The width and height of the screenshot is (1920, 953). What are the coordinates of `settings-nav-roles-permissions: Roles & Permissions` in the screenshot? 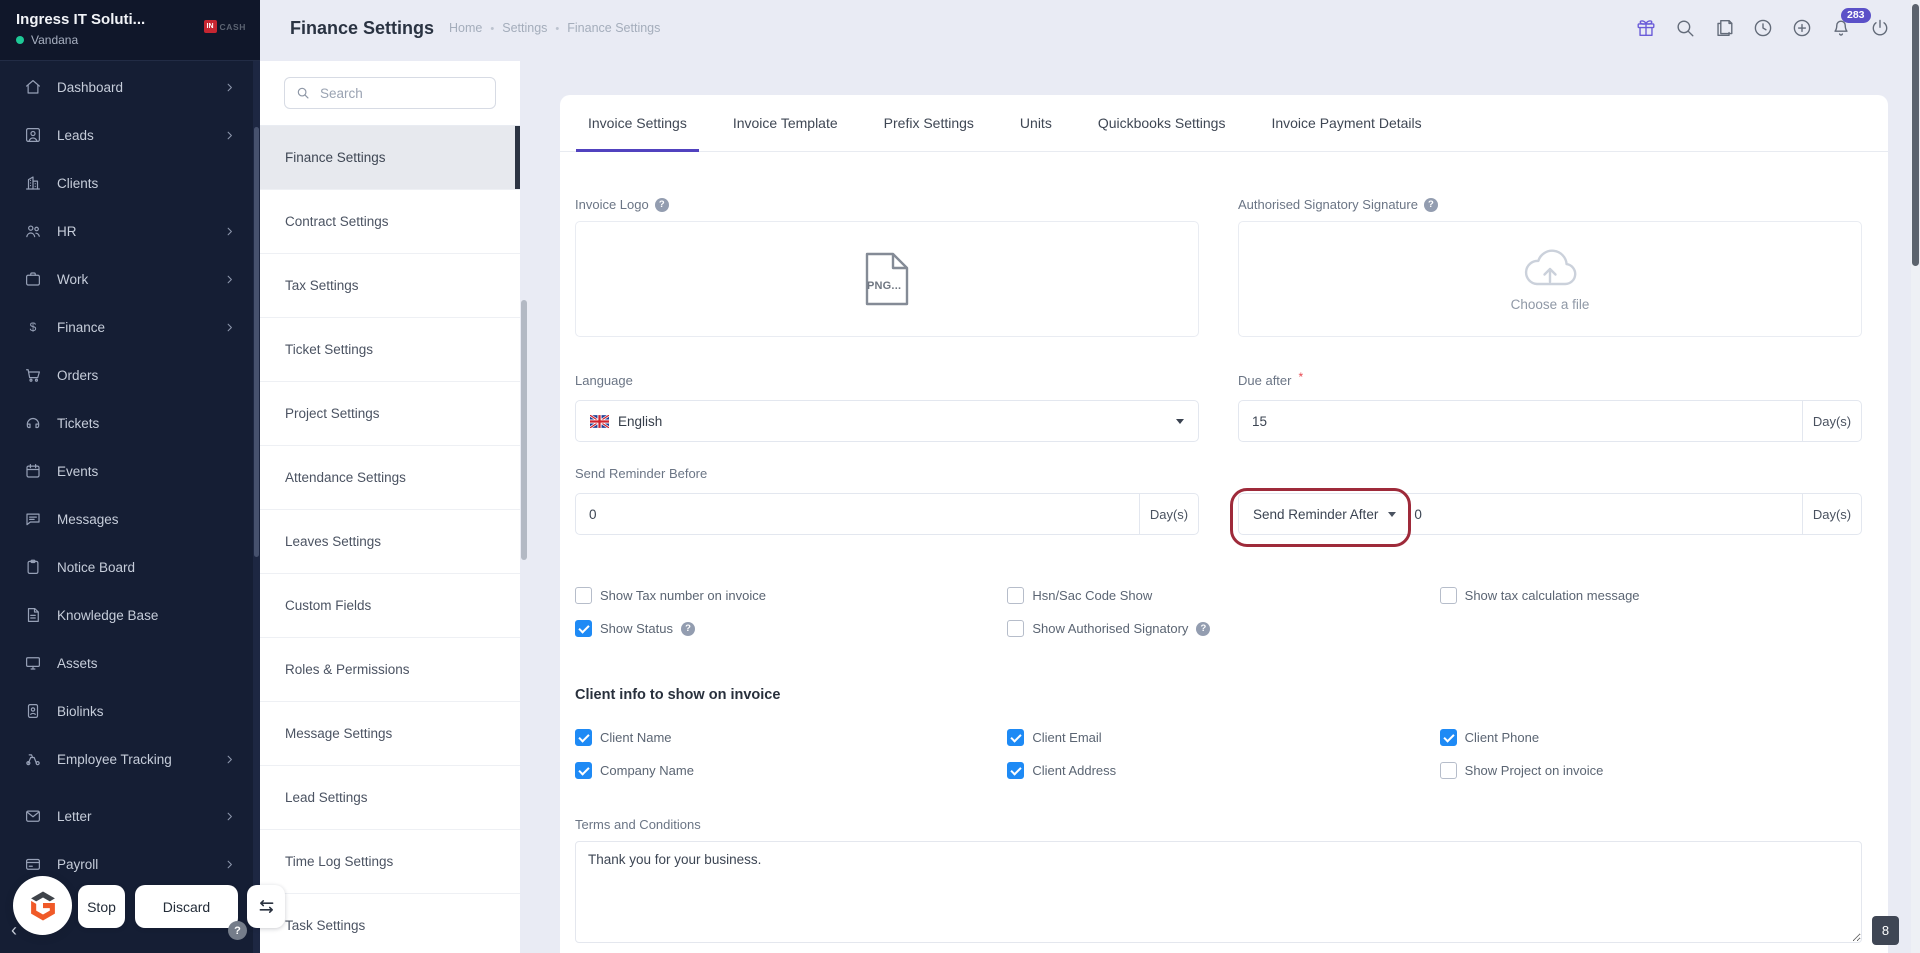 It's located at (390, 670).